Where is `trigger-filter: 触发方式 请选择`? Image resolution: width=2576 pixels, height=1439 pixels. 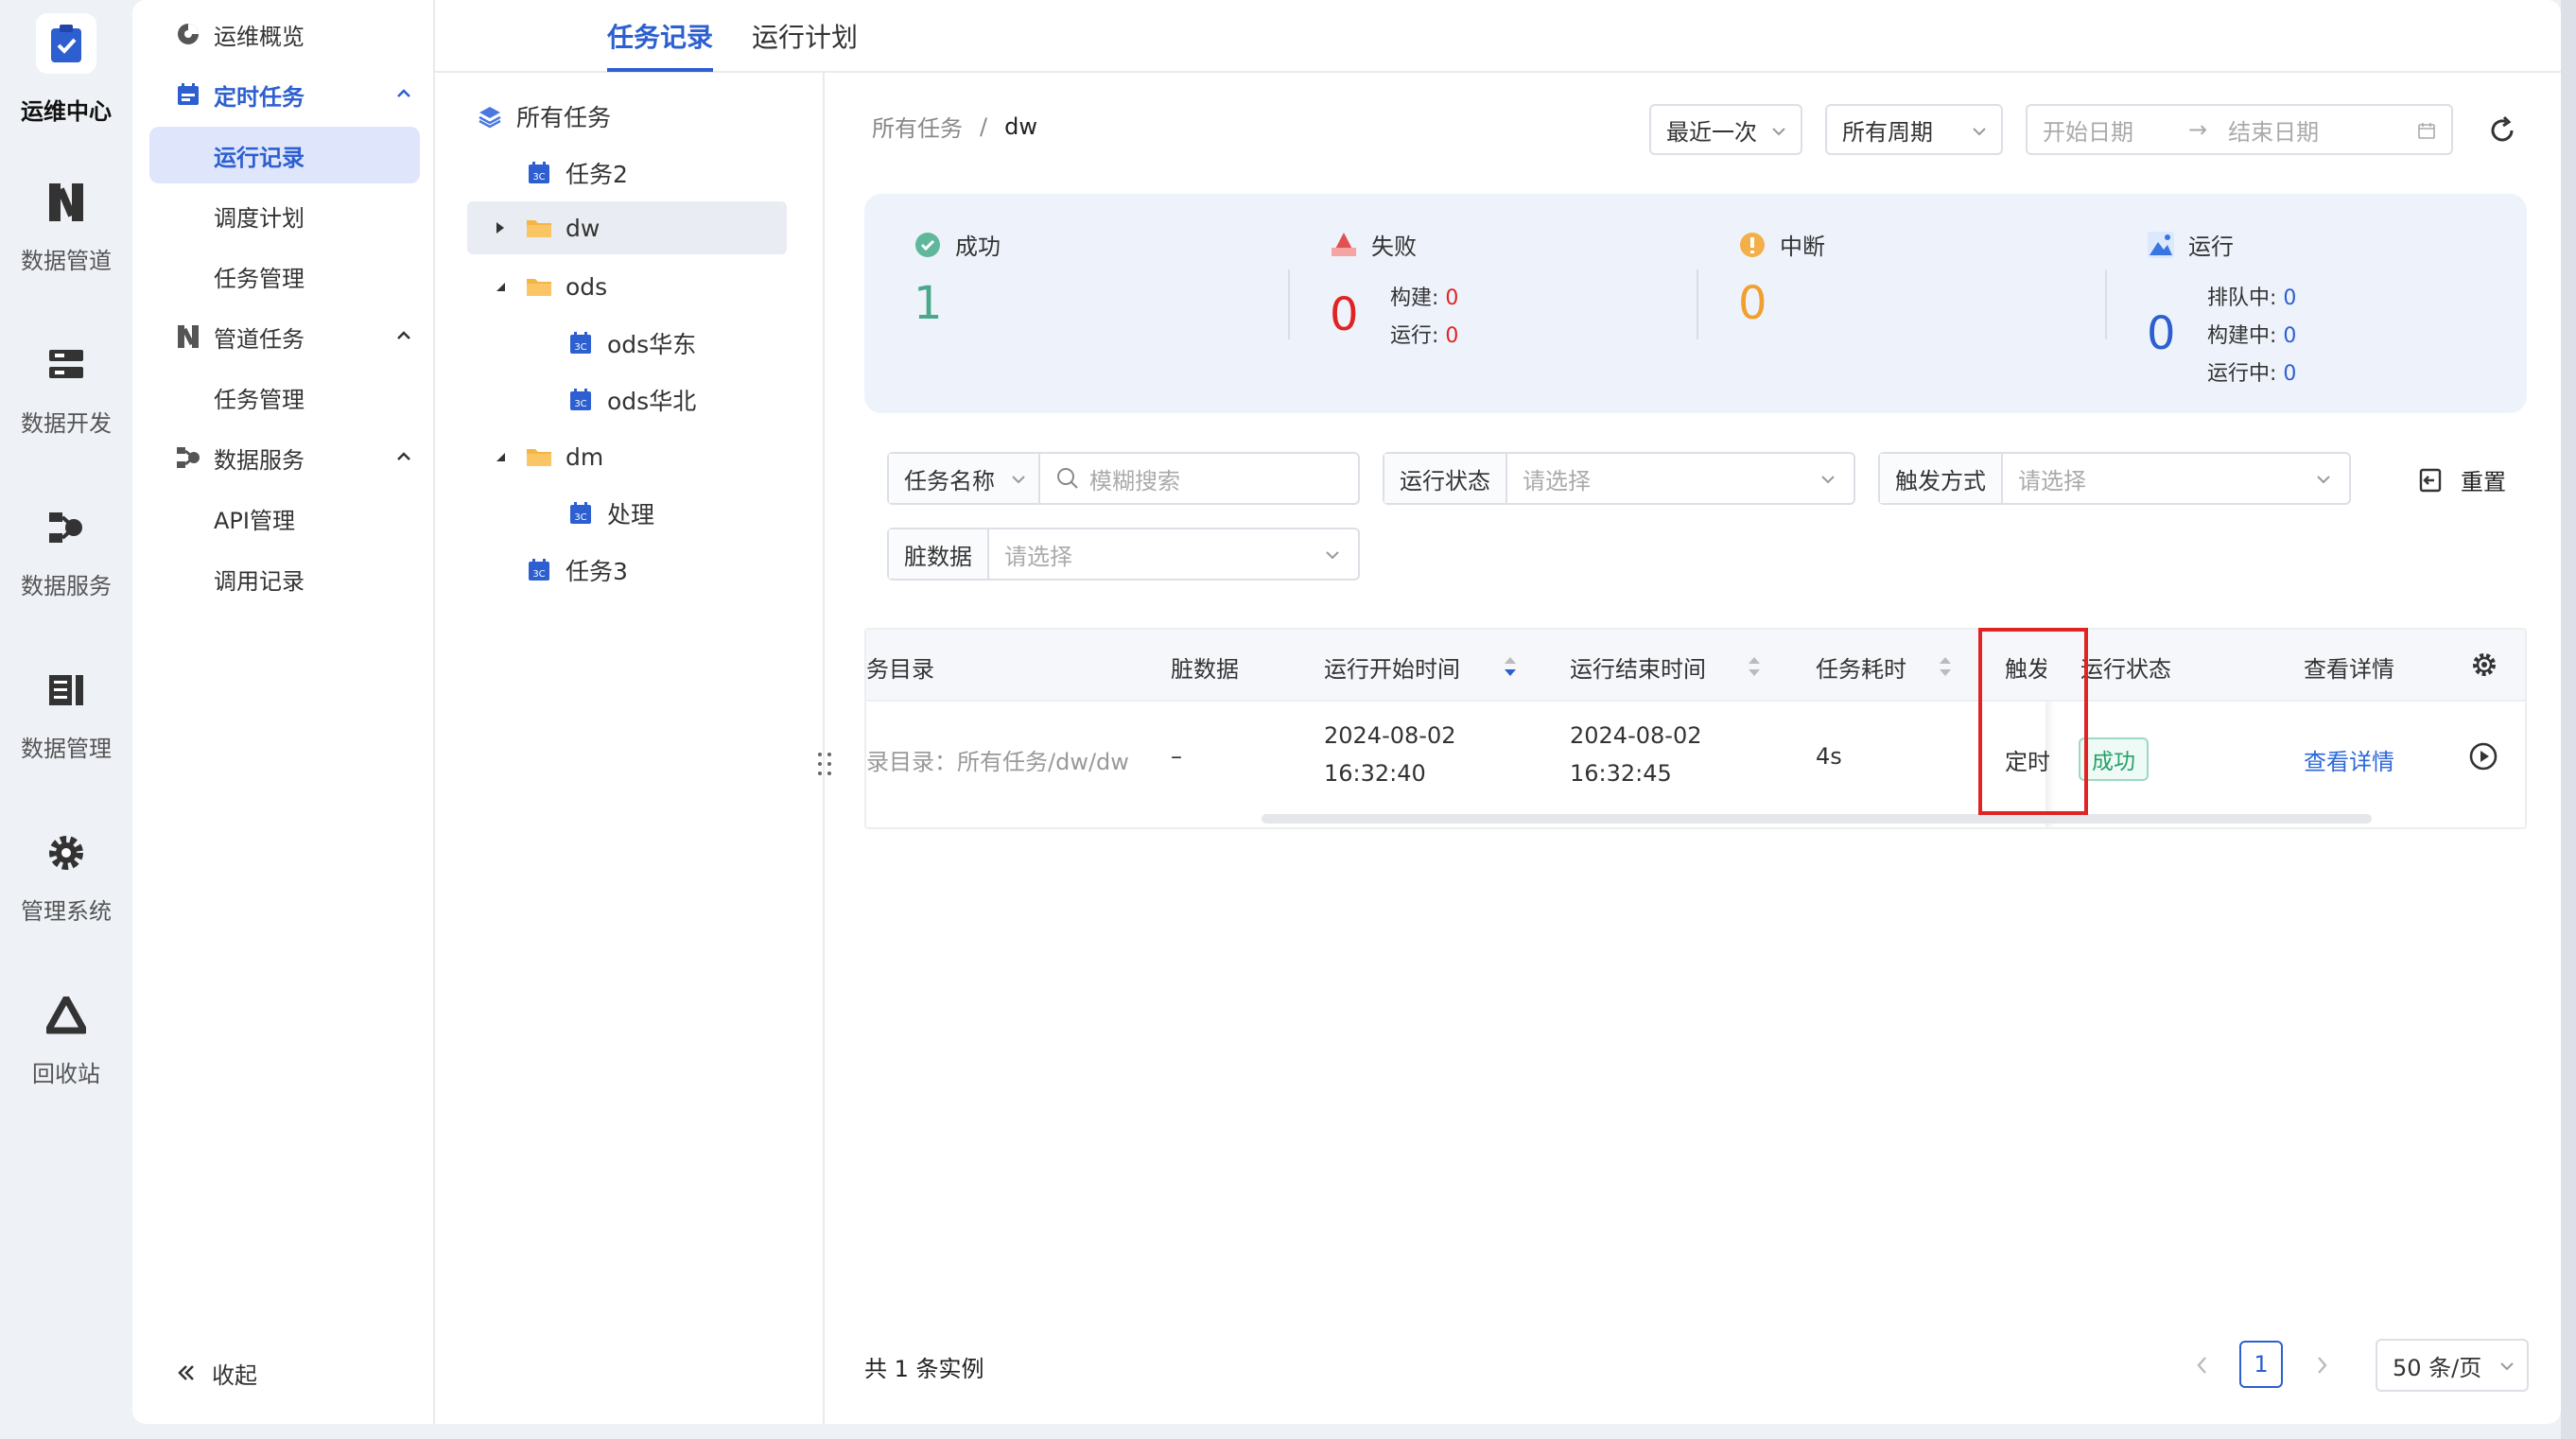 trigger-filter: 触发方式 请选择 is located at coordinates (2114, 478).